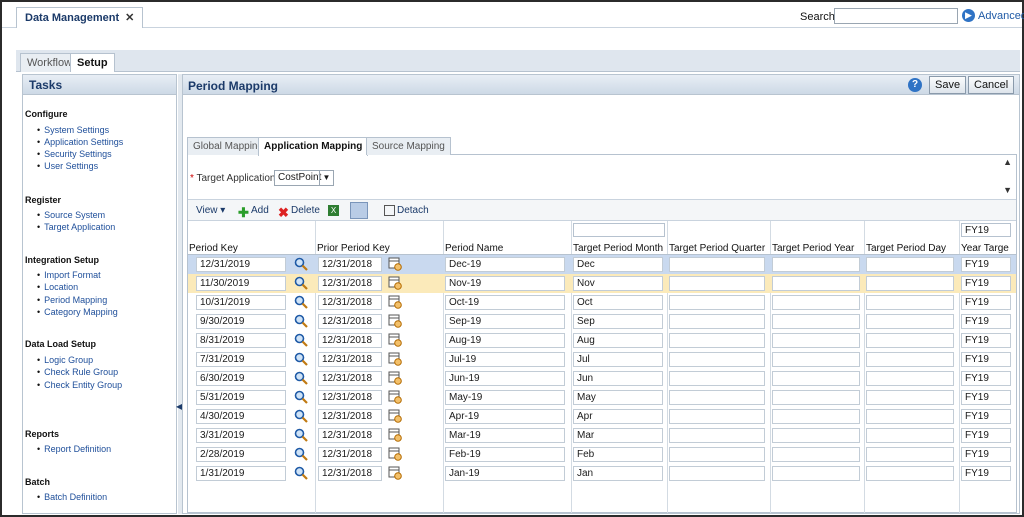 This screenshot has height=517, width=1024. I want to click on task-target-application: Target Application, so click(76, 227).